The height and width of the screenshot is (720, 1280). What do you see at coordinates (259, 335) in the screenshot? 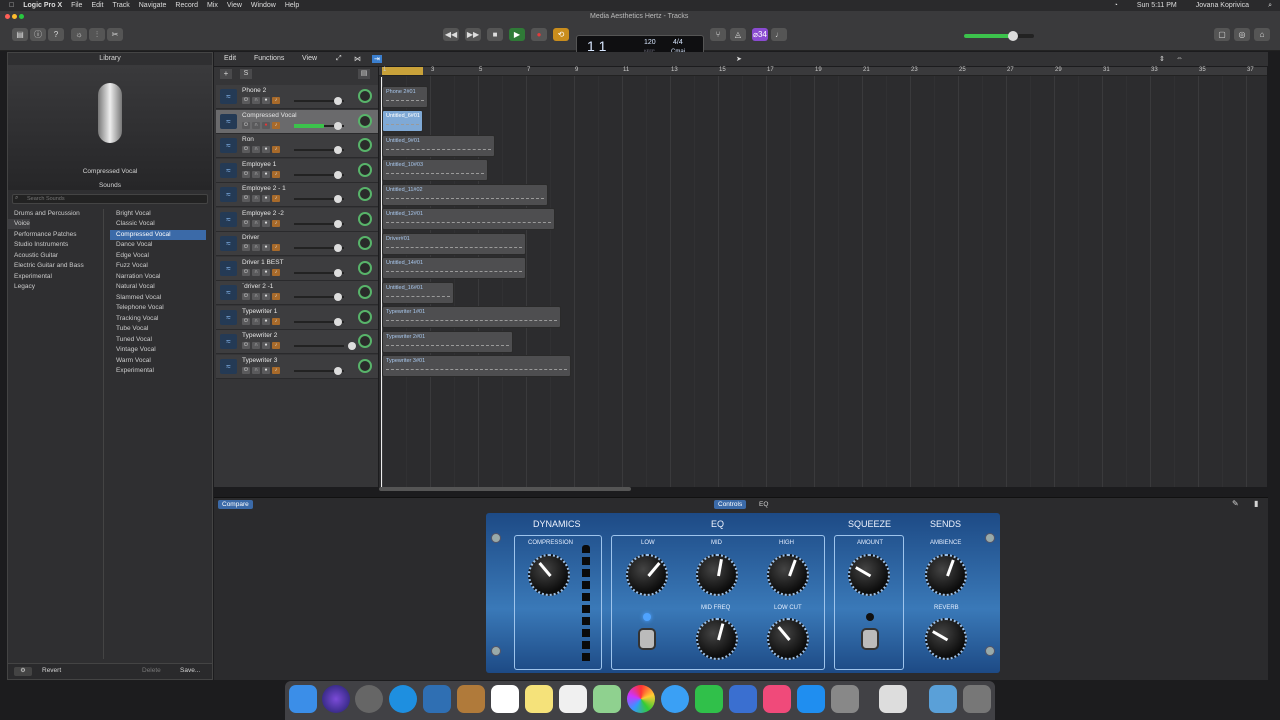
I see `track-name: Typewriter 2` at bounding box center [259, 335].